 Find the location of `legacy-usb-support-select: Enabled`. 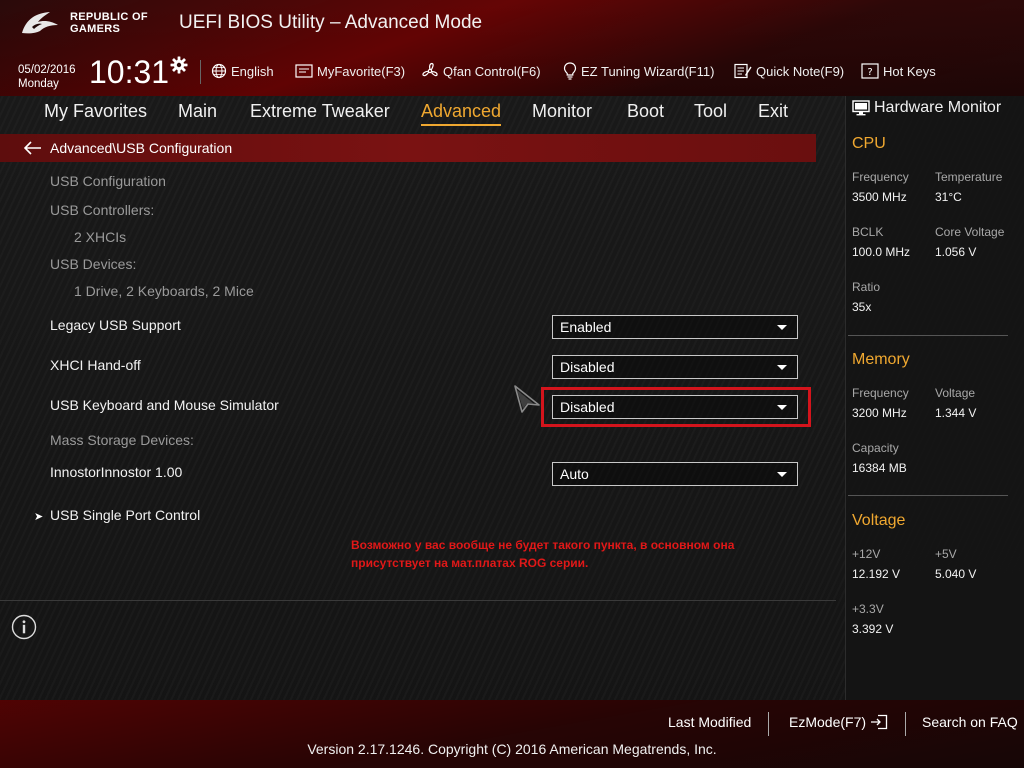

legacy-usb-support-select: Enabled is located at coordinates (675, 327).